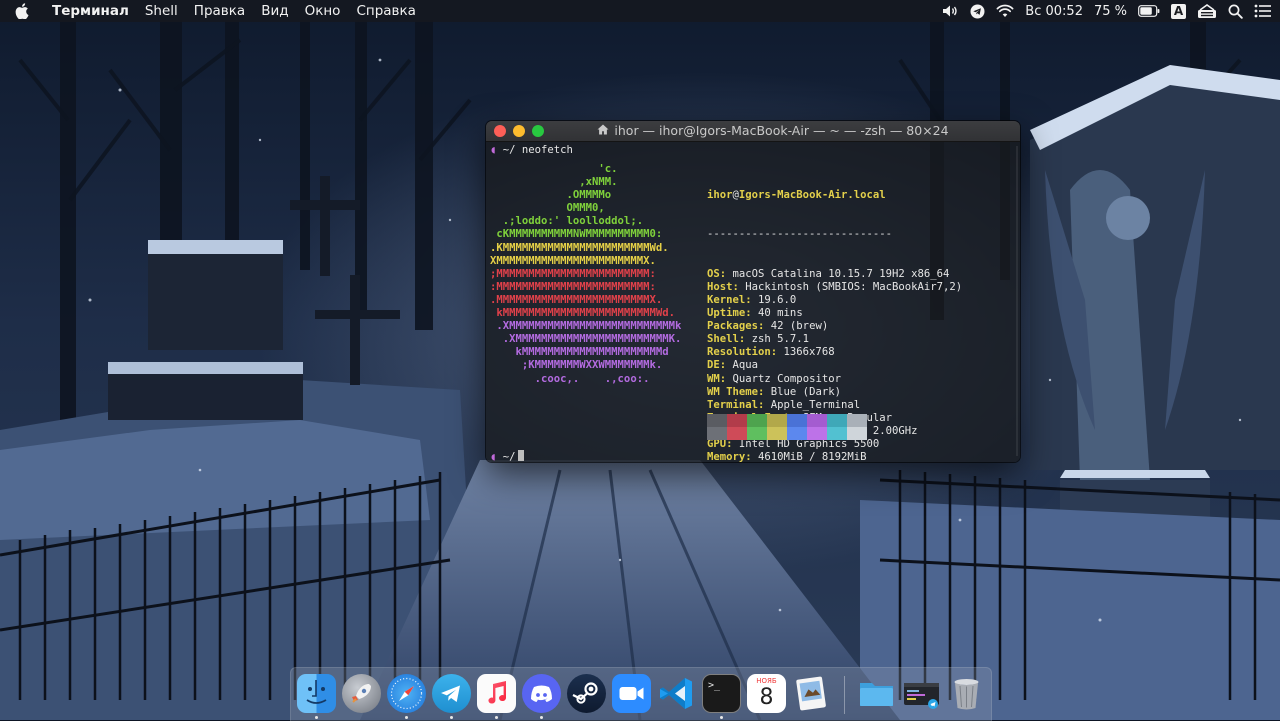  I want to click on prompt-marker-icon: ◖, so click(493, 456).